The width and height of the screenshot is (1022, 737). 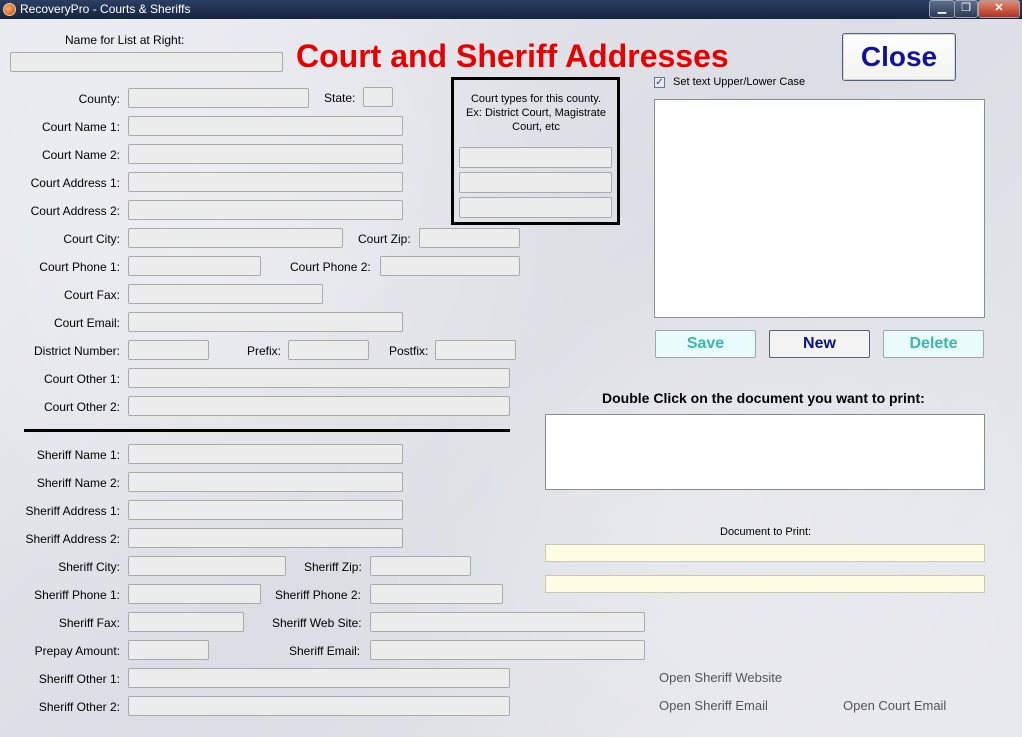 I want to click on postfix-label: Postfix:, so click(x=409, y=351).